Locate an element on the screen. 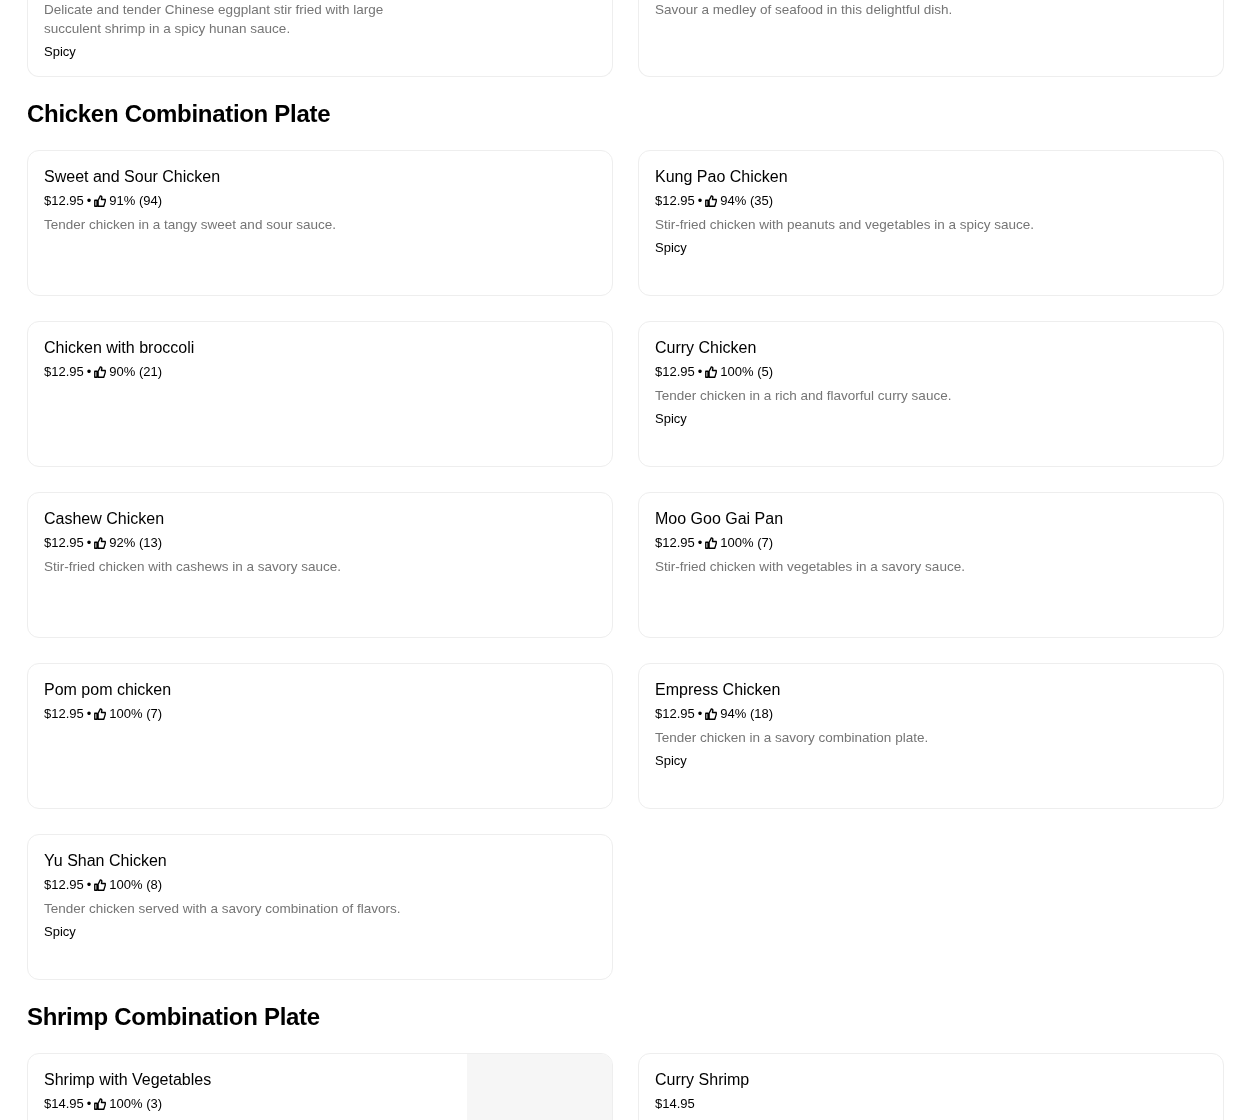 Image resolution: width=1250 pixels, height=1120 pixels. menu-item-card: Chicken with broccoli $12.95 • 90% (21) is located at coordinates (320, 394).